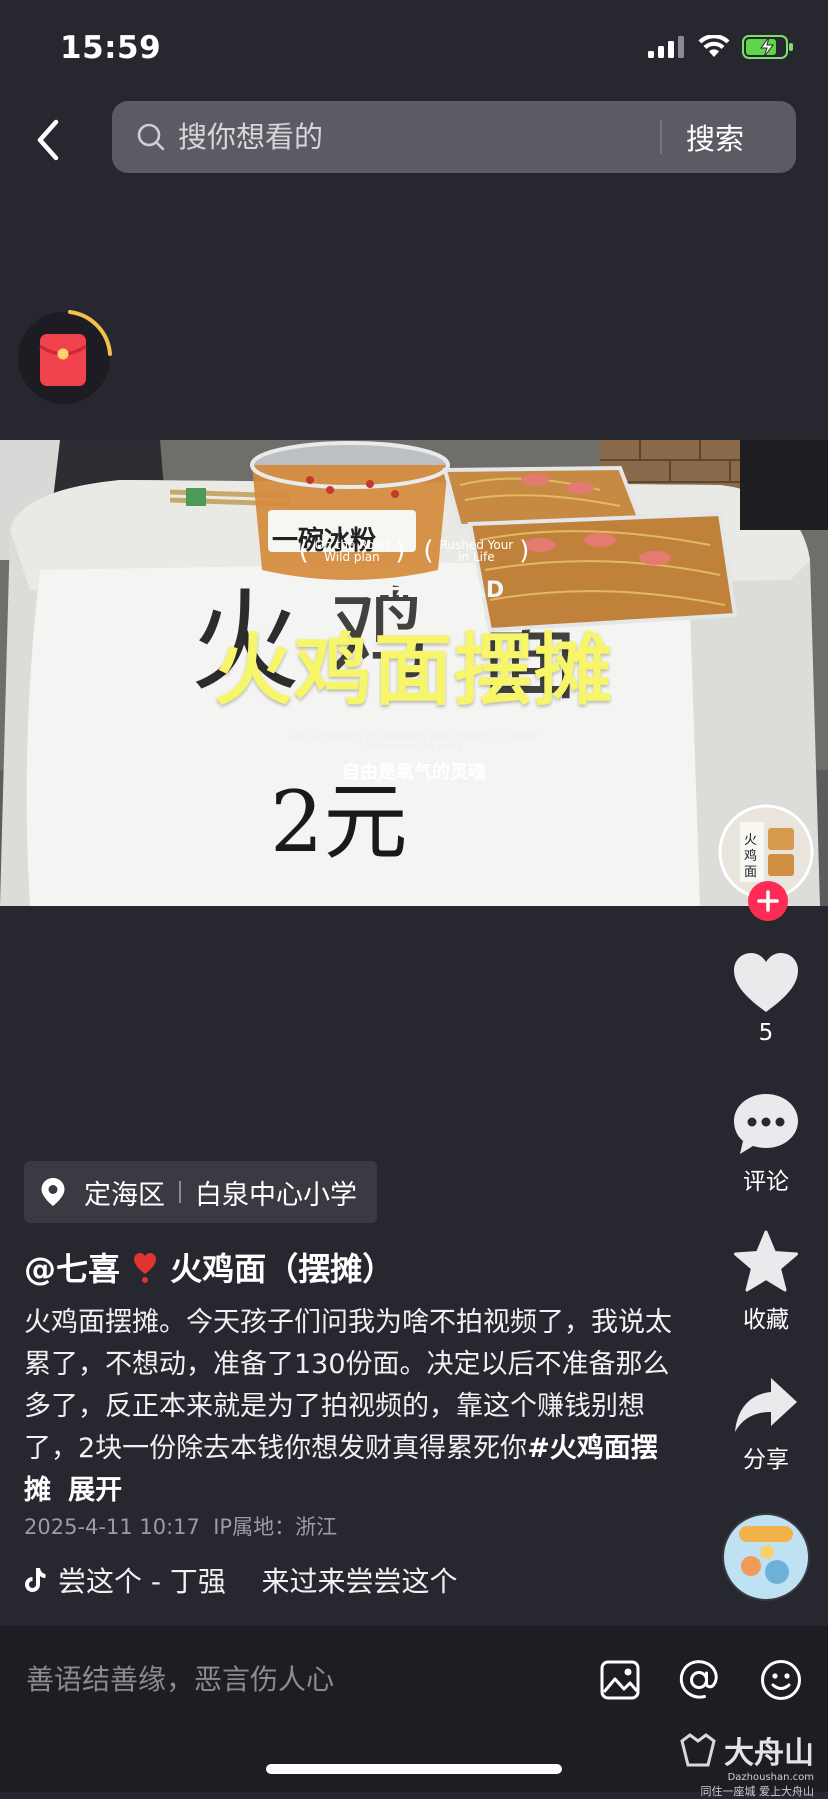 The width and height of the screenshot is (828, 1799). What do you see at coordinates (53, 1192) in the screenshot?
I see `location-pin-icon` at bounding box center [53, 1192].